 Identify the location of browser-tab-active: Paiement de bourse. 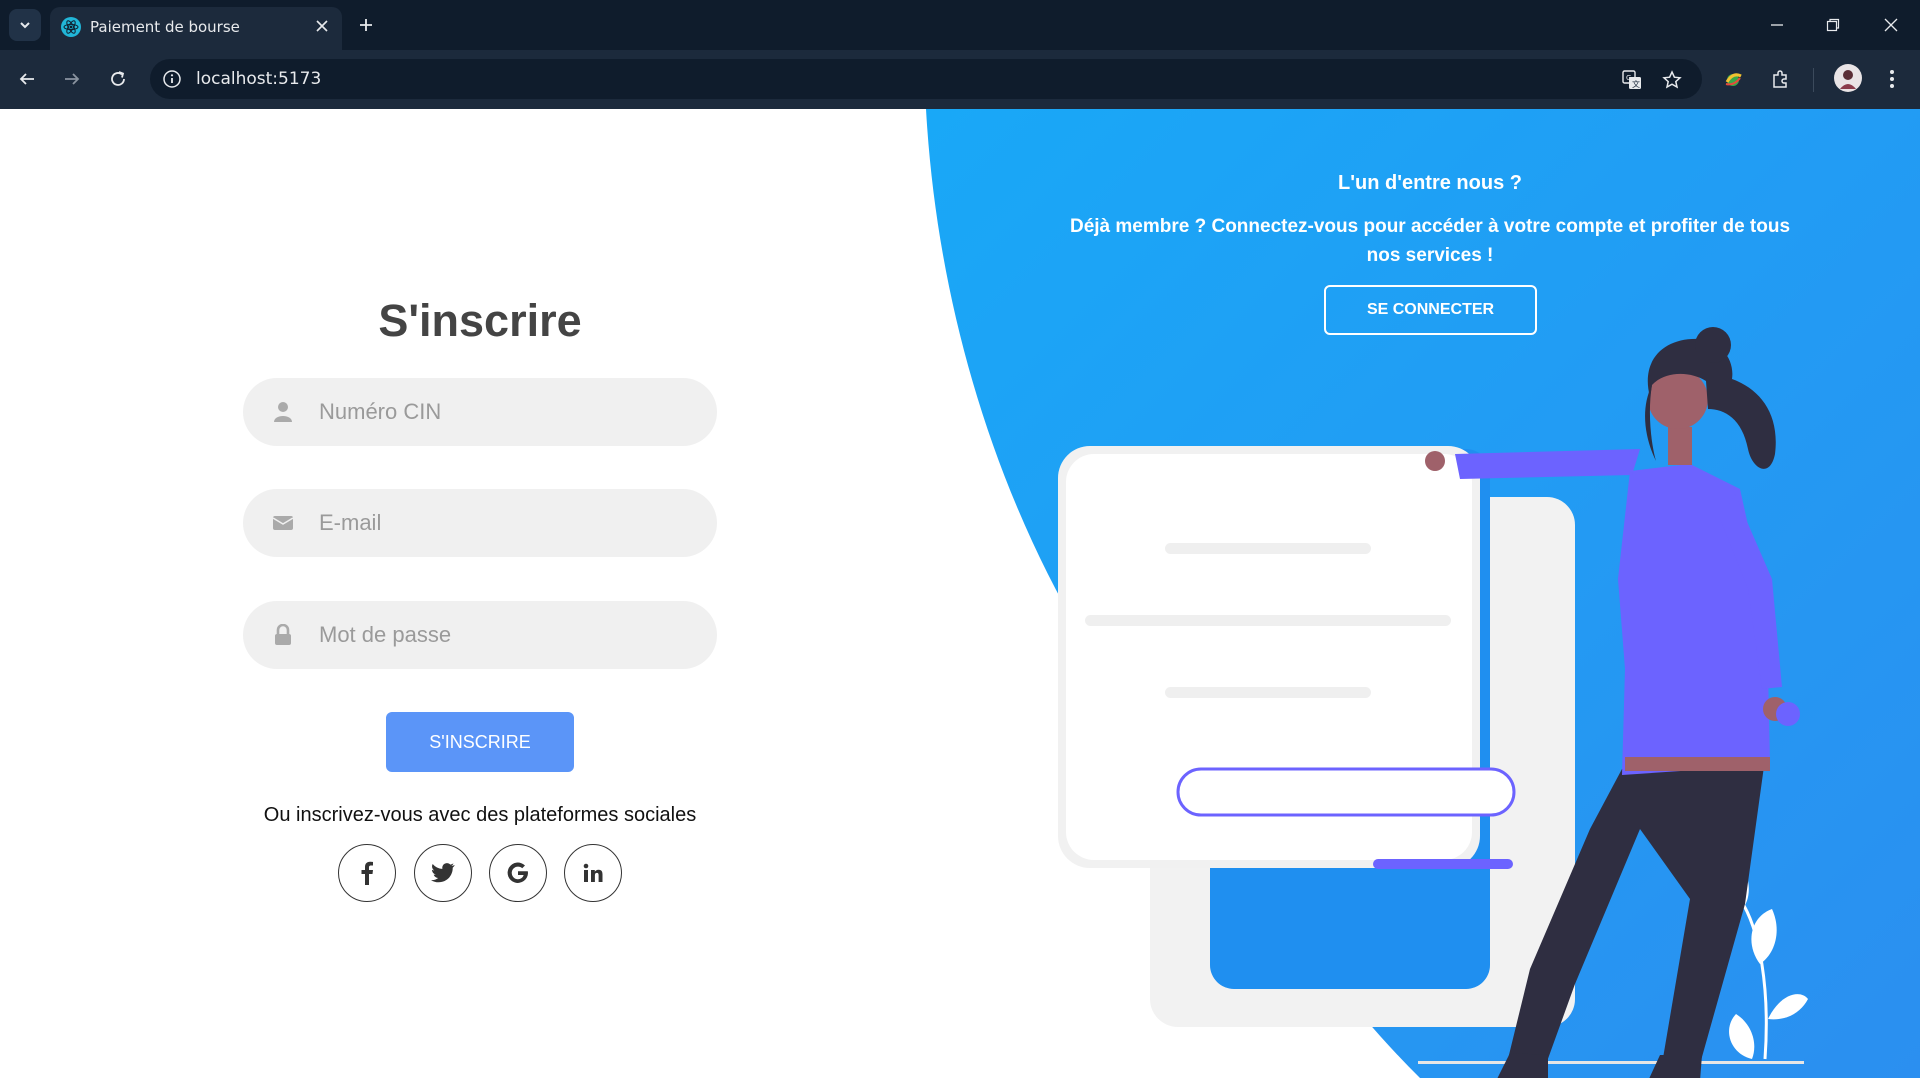
(196, 28).